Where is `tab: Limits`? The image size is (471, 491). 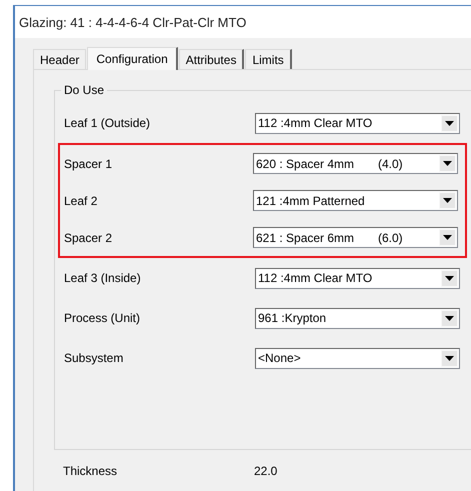
tab: Limits is located at coordinates (268, 59).